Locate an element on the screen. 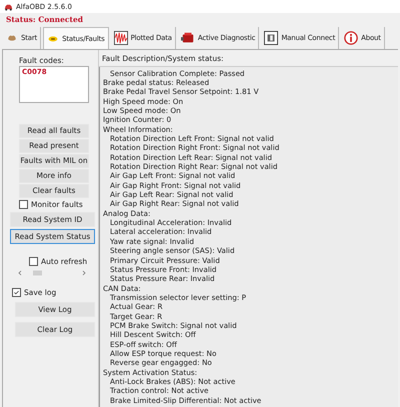 This screenshot has width=400, height=407. engine-icon is located at coordinates (187, 38).